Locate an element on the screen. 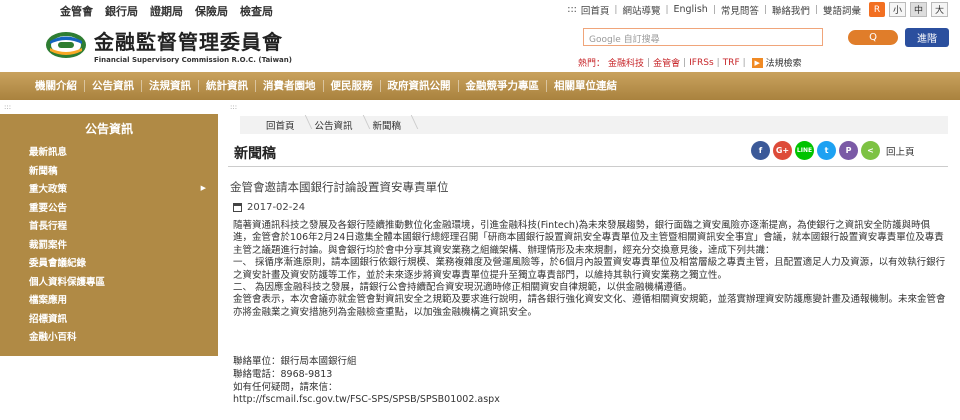 The image size is (960, 420). top-link-fsc: 金管會 is located at coordinates (76, 11).